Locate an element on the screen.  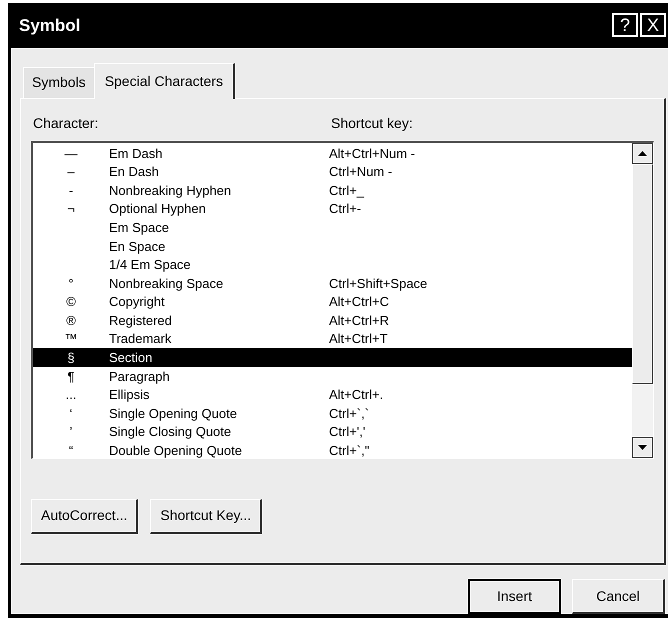
list-row: ® Registered Alt+Ctrl+R is located at coordinates (332, 320).